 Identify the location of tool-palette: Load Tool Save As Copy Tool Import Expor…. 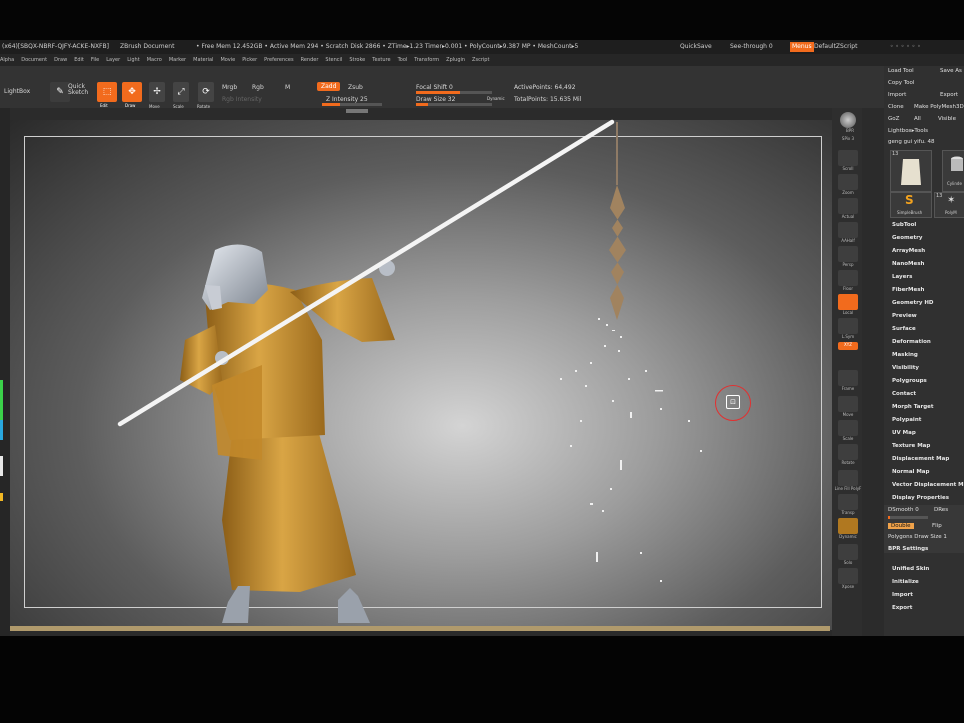
(924, 351).